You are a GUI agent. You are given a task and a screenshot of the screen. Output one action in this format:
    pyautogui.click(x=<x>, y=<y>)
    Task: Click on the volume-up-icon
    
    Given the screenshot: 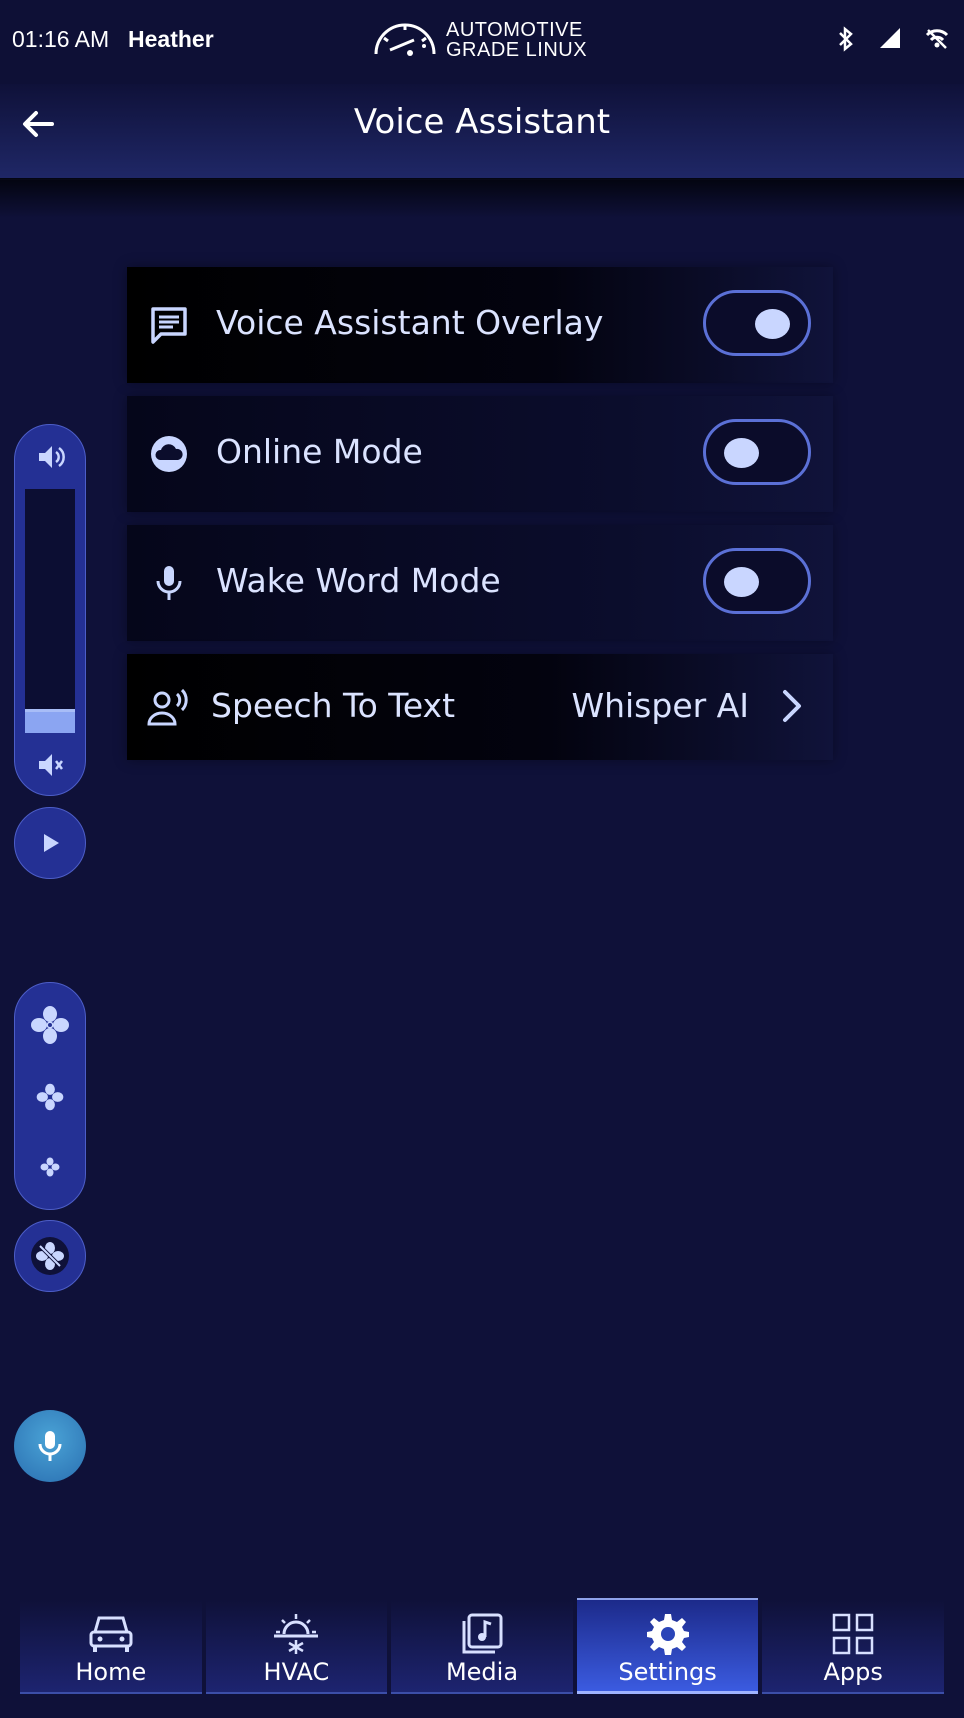 What is the action you would take?
    pyautogui.click(x=51, y=457)
    